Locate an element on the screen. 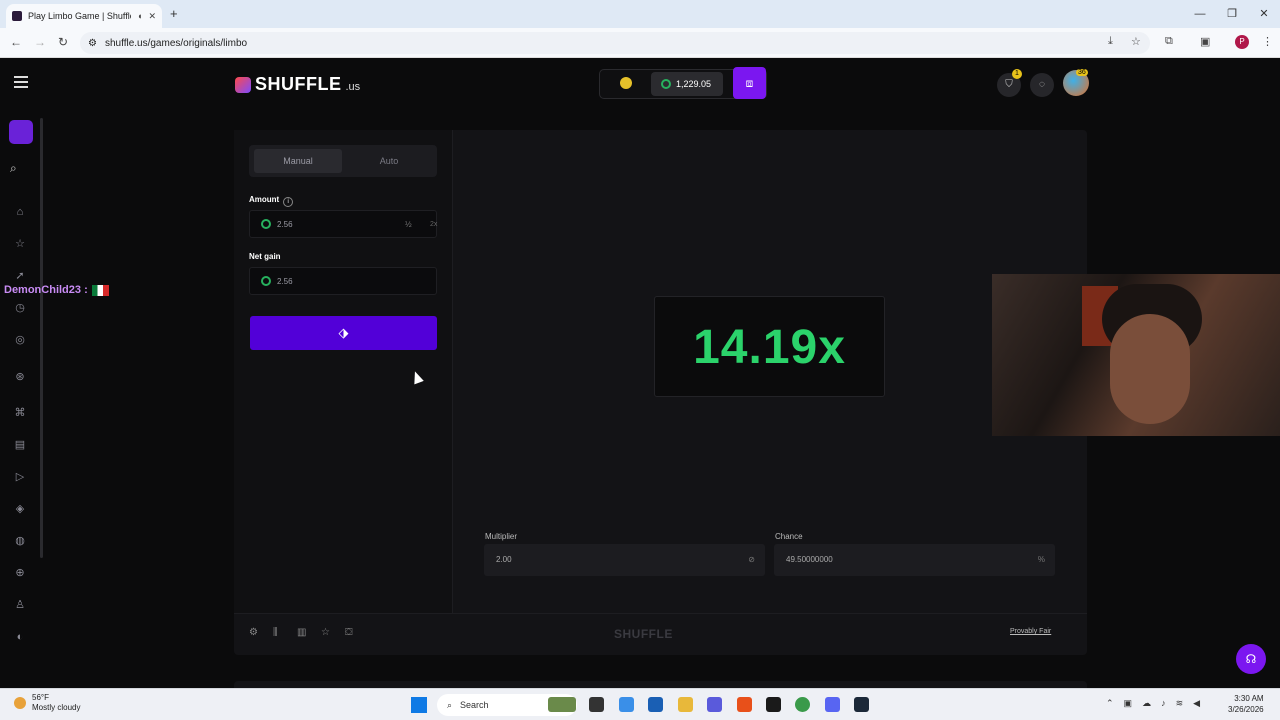  tray-mic-icon: ♪ is located at coordinates (1163, 703).